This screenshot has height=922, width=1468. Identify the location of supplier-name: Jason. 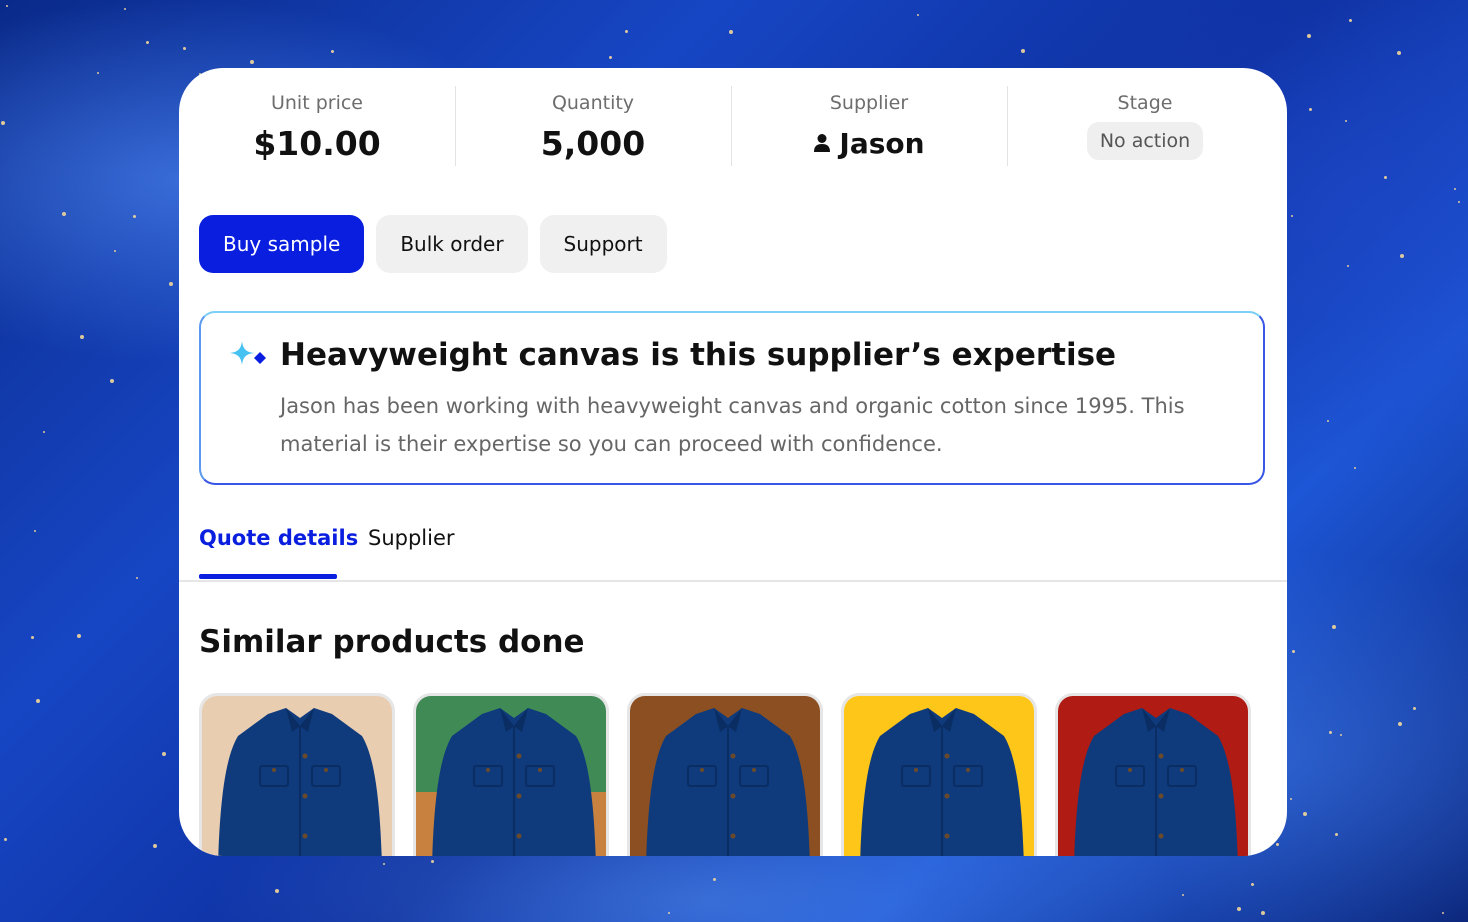
(882, 143).